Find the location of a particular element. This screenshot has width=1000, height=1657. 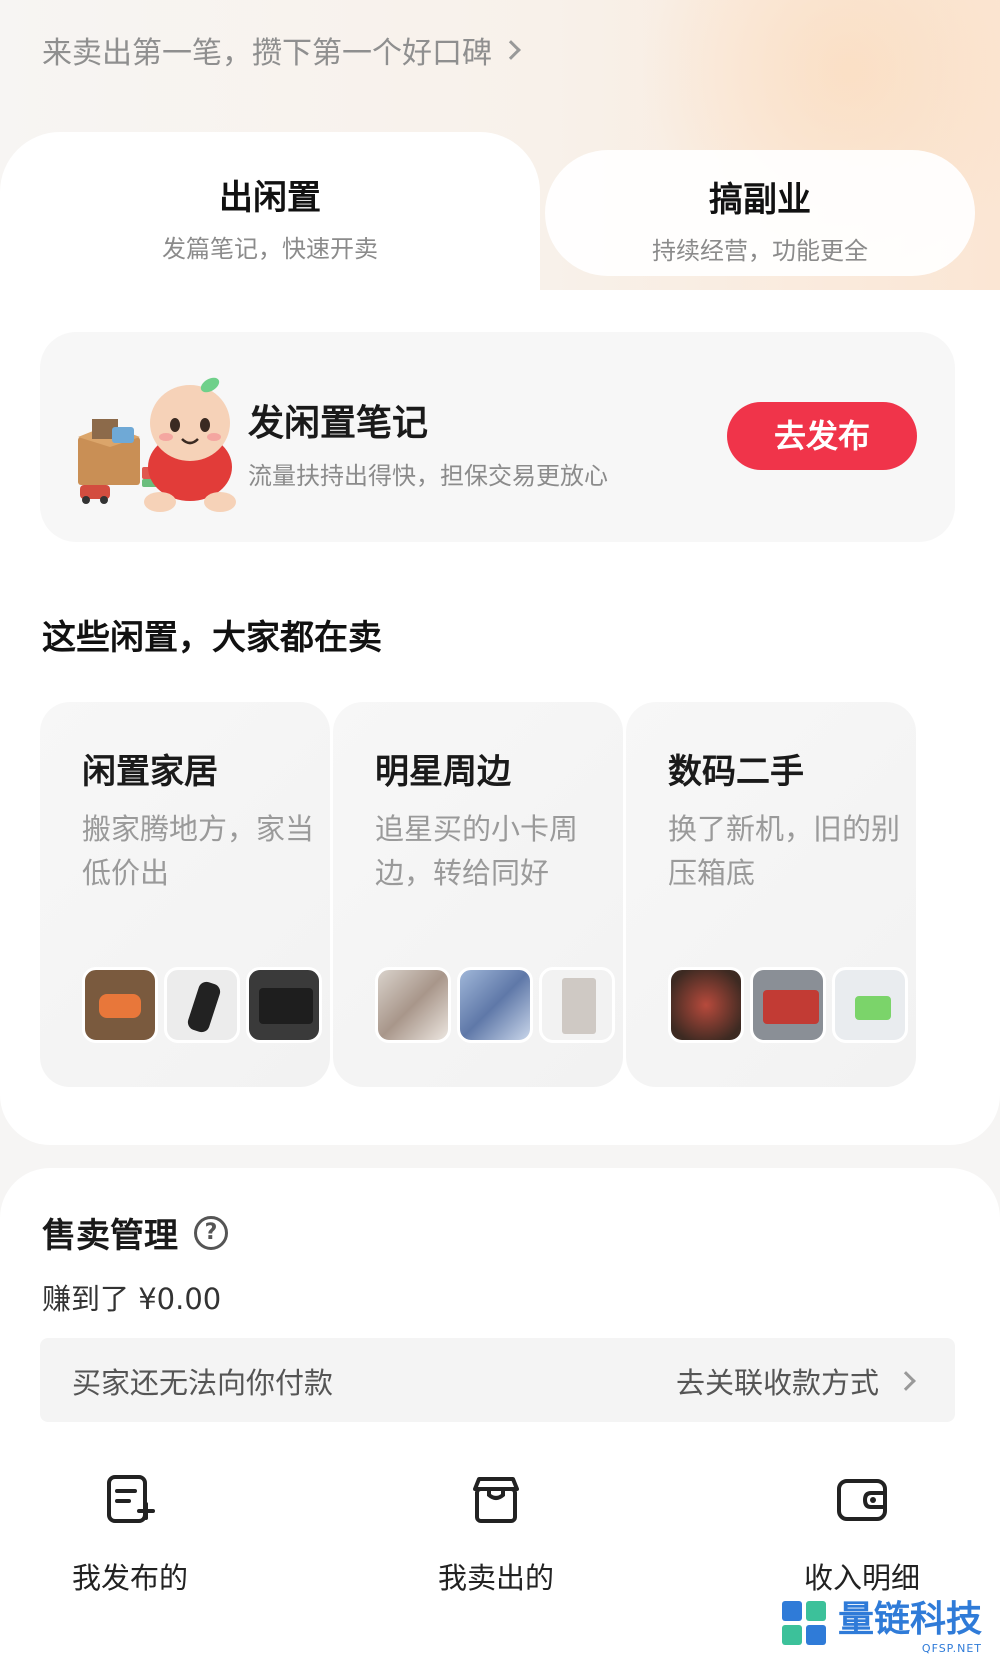

payment-setup-bar: 买家还无法向你付款 去关联收款方式 is located at coordinates (497, 1380).